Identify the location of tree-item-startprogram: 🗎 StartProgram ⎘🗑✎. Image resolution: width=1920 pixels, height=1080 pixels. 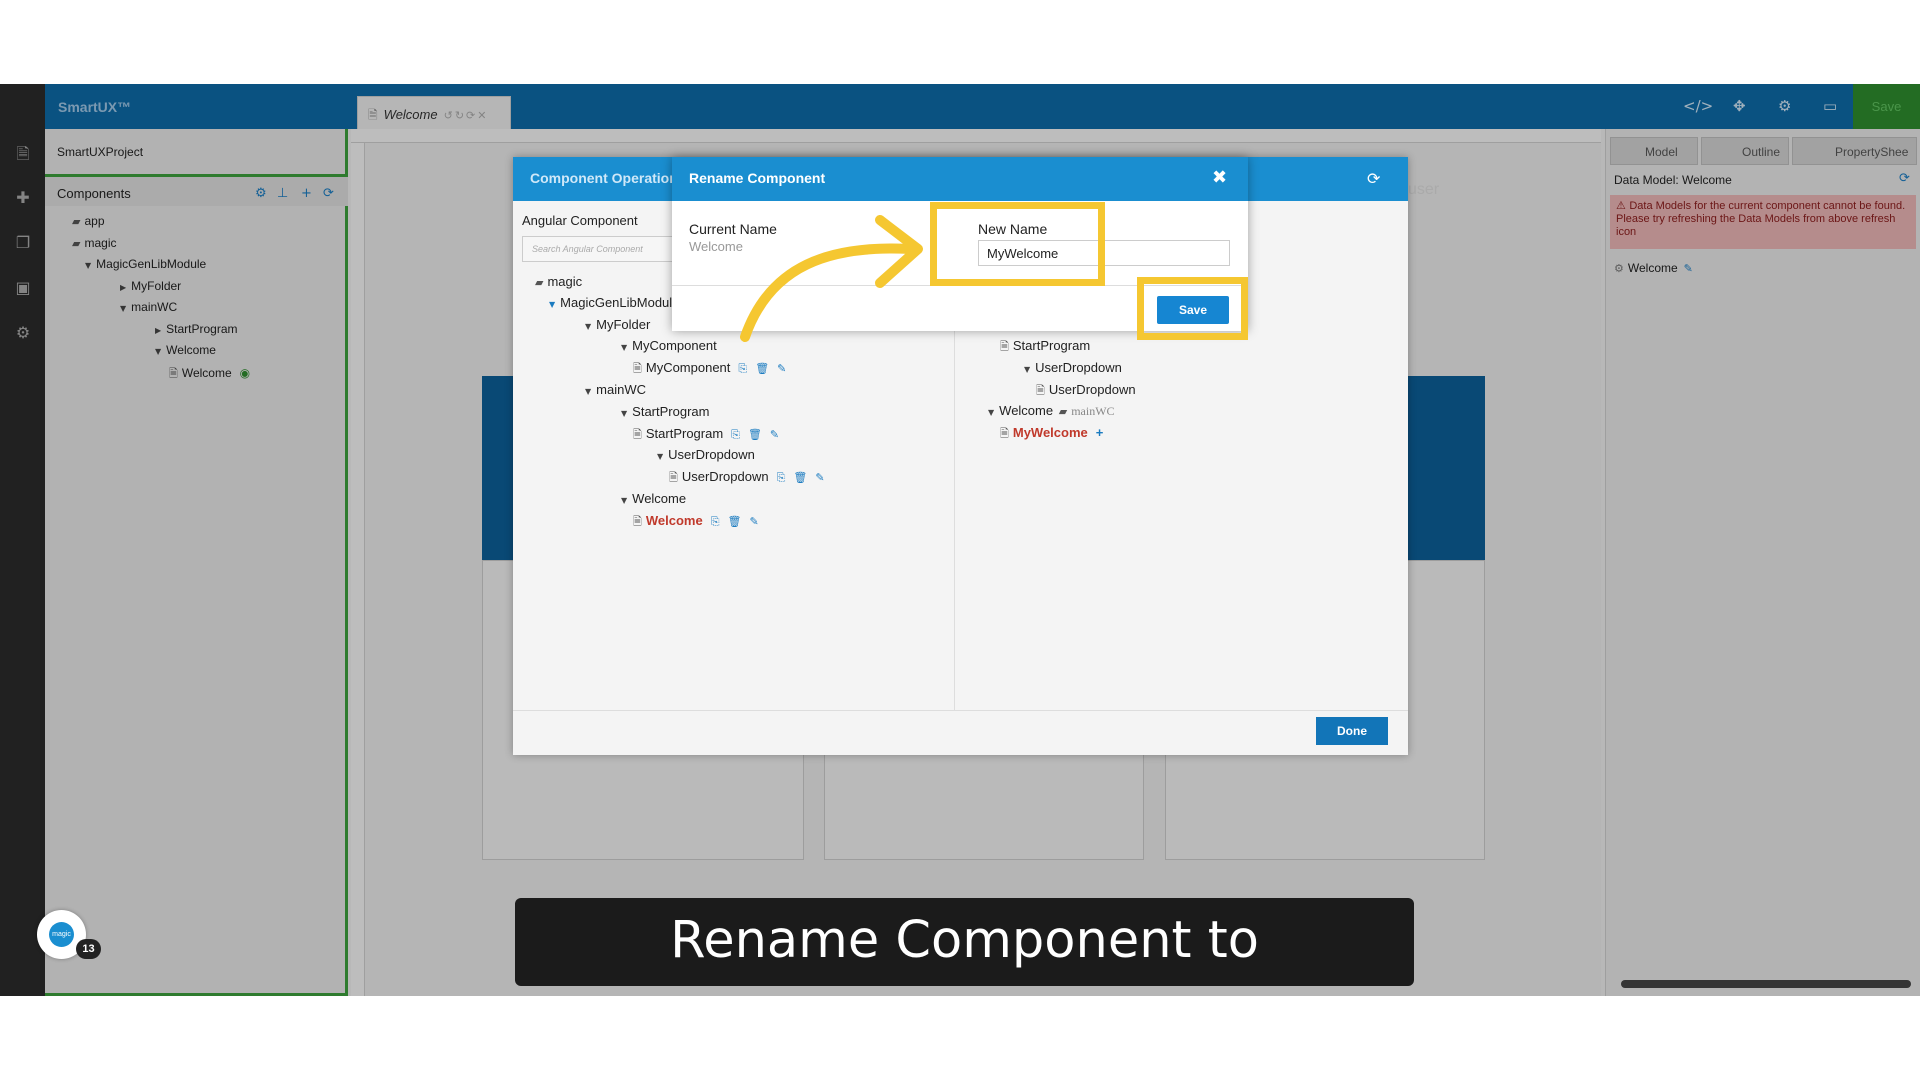
(710, 435).